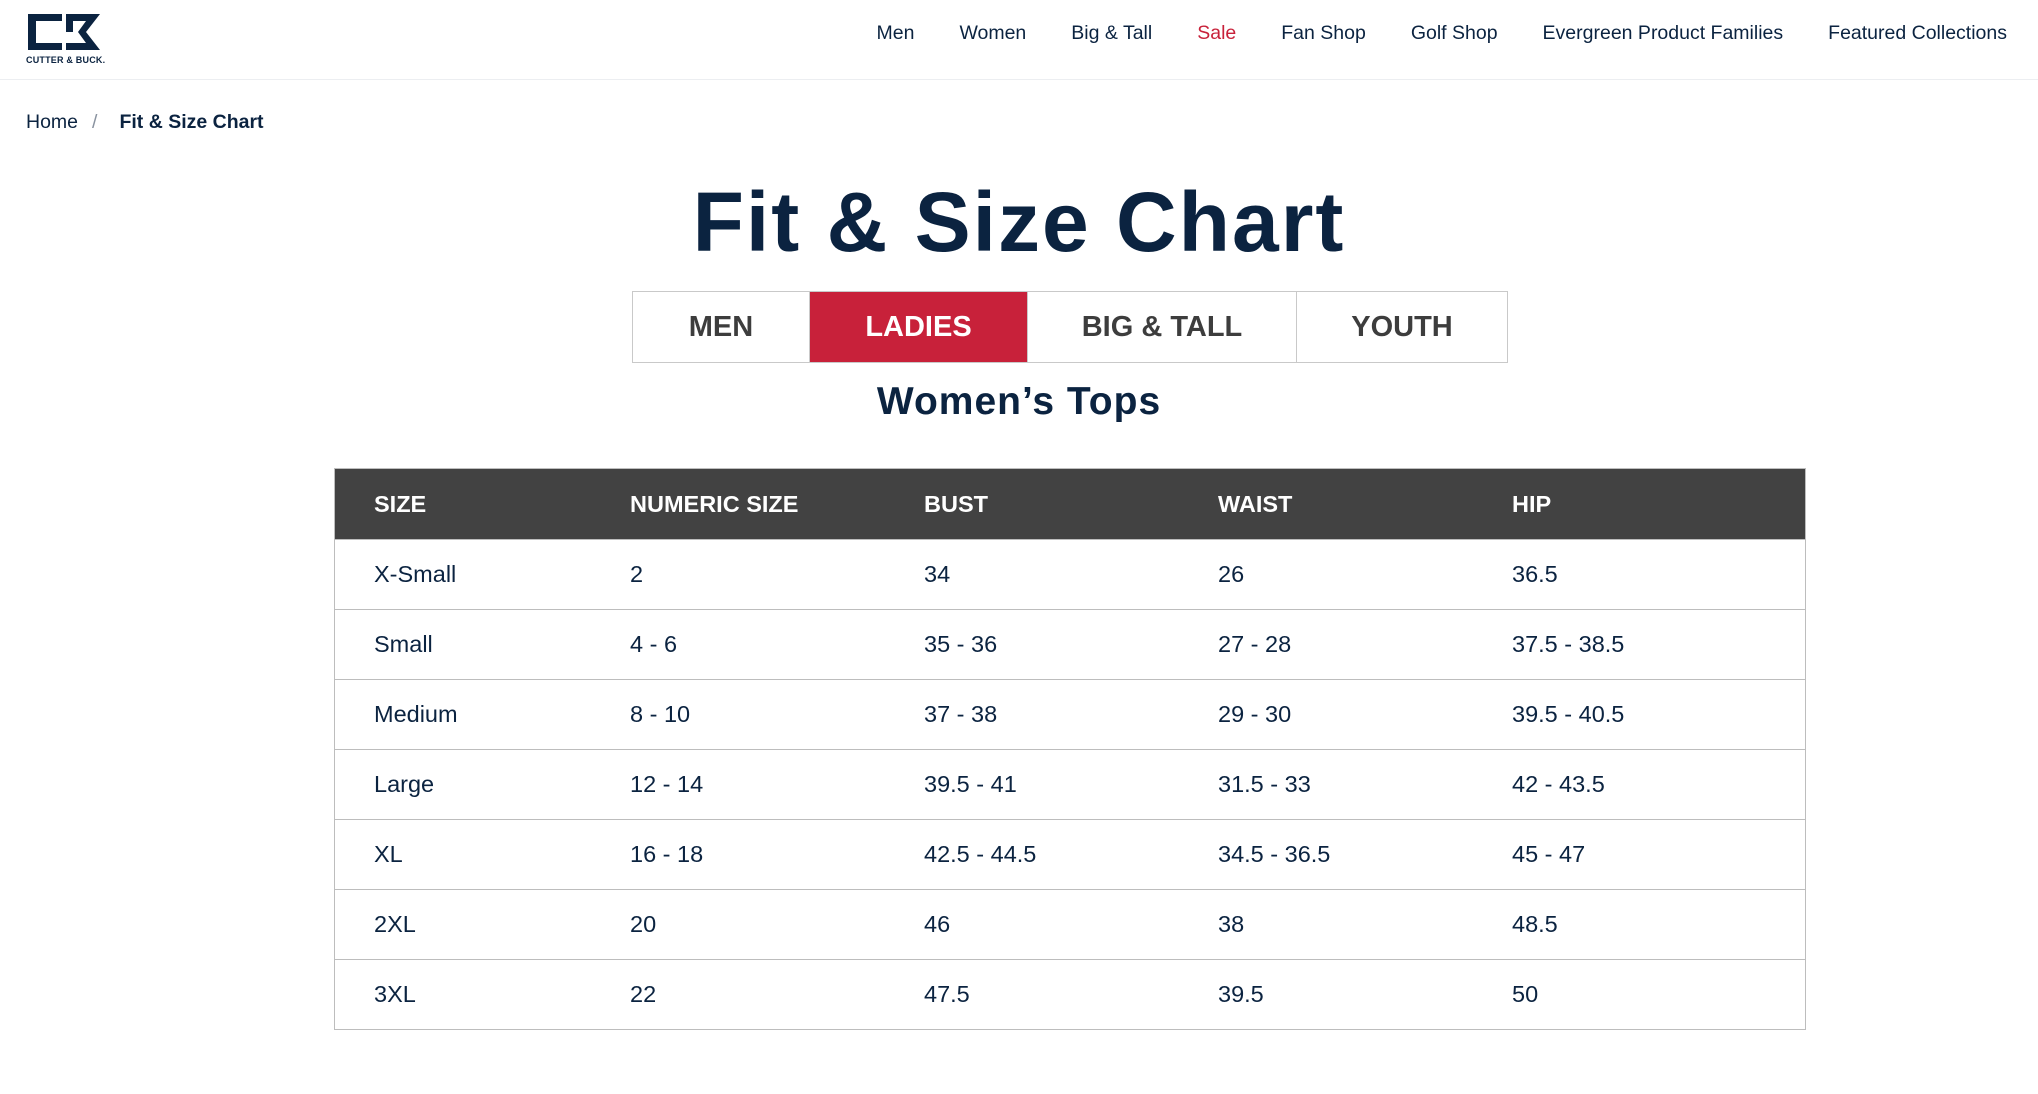 The width and height of the screenshot is (2038, 1094). I want to click on table-row: Small 4 - 6 35 - 36 27 - 28 37.5 - 38.5, so click(1070, 644).